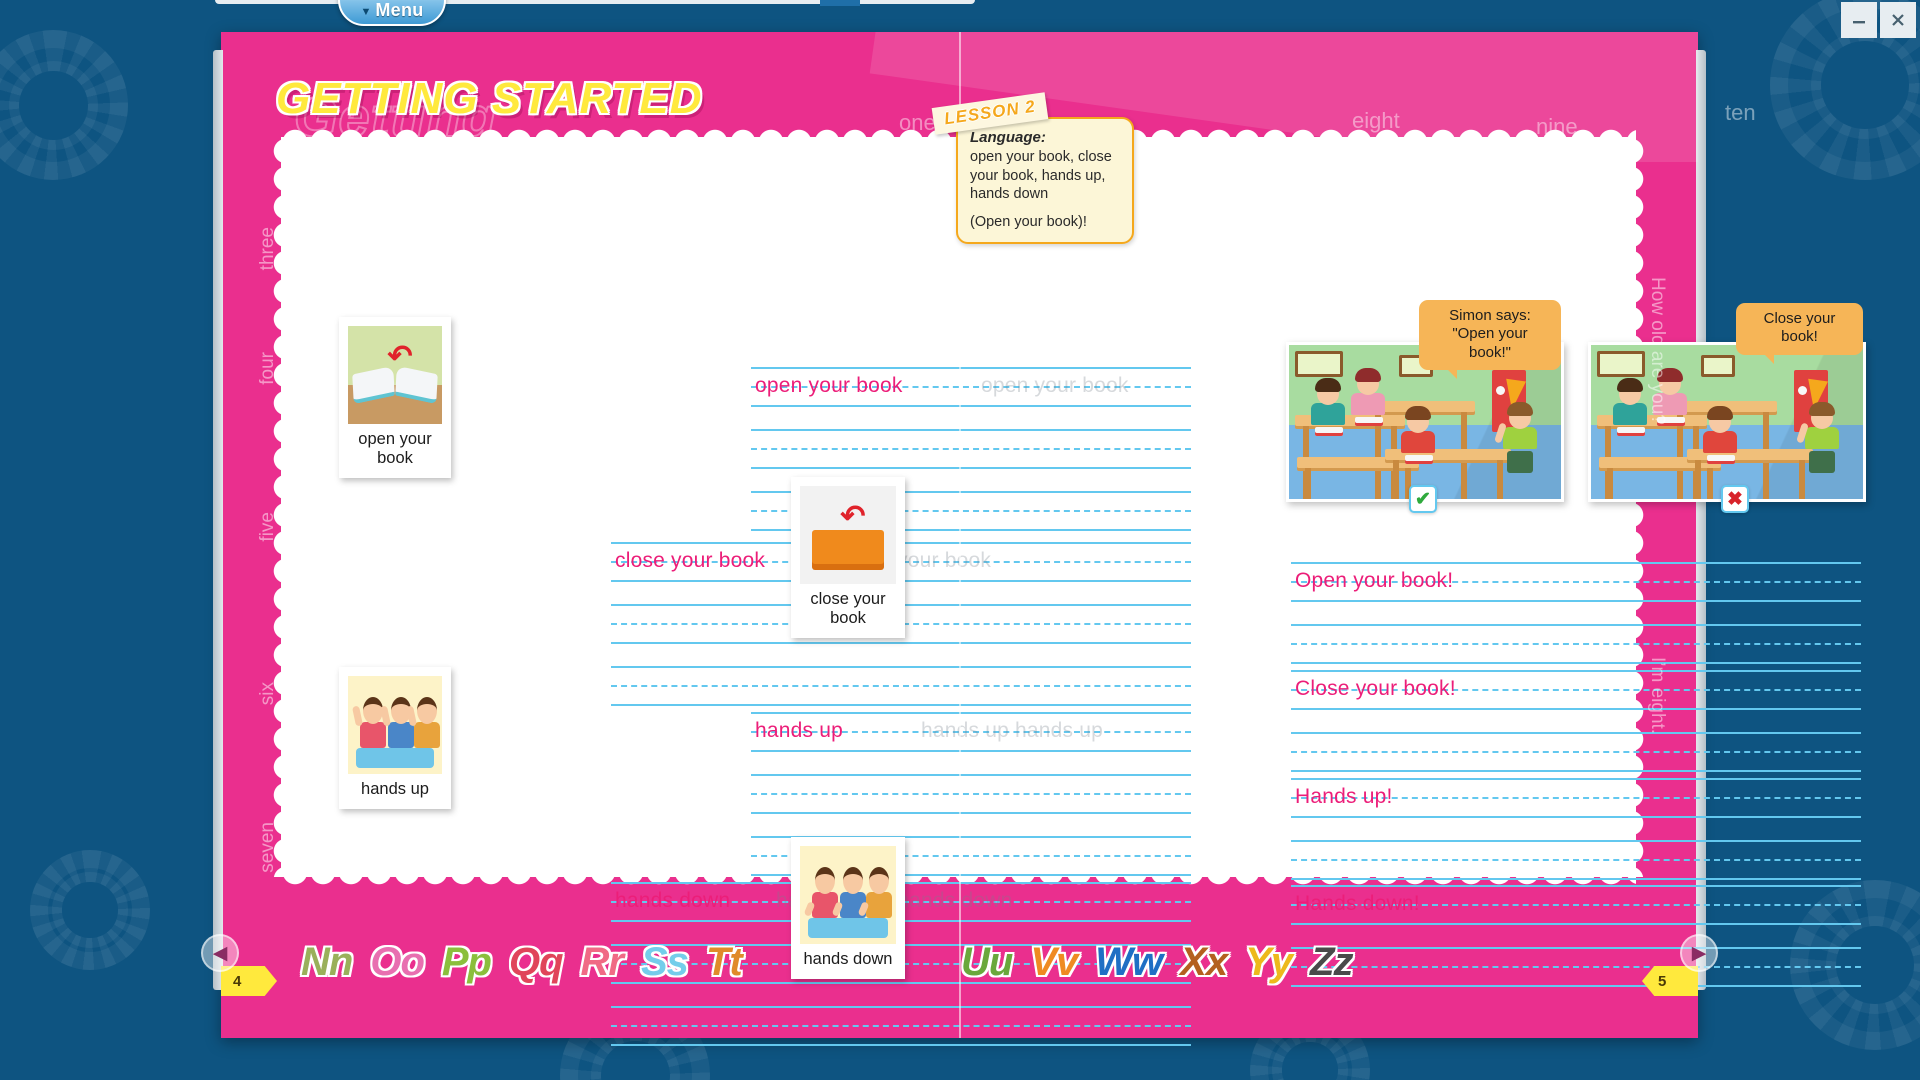 The image size is (1920, 1080). Describe the element at coordinates (1423, 499) in the screenshot. I see `correct-check-icon: ✔` at that location.